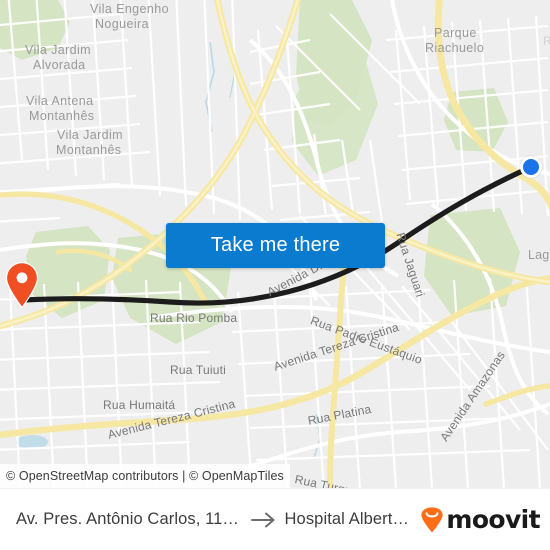 The image size is (550, 550). I want to click on destination-pin-marker, so click(22, 285).